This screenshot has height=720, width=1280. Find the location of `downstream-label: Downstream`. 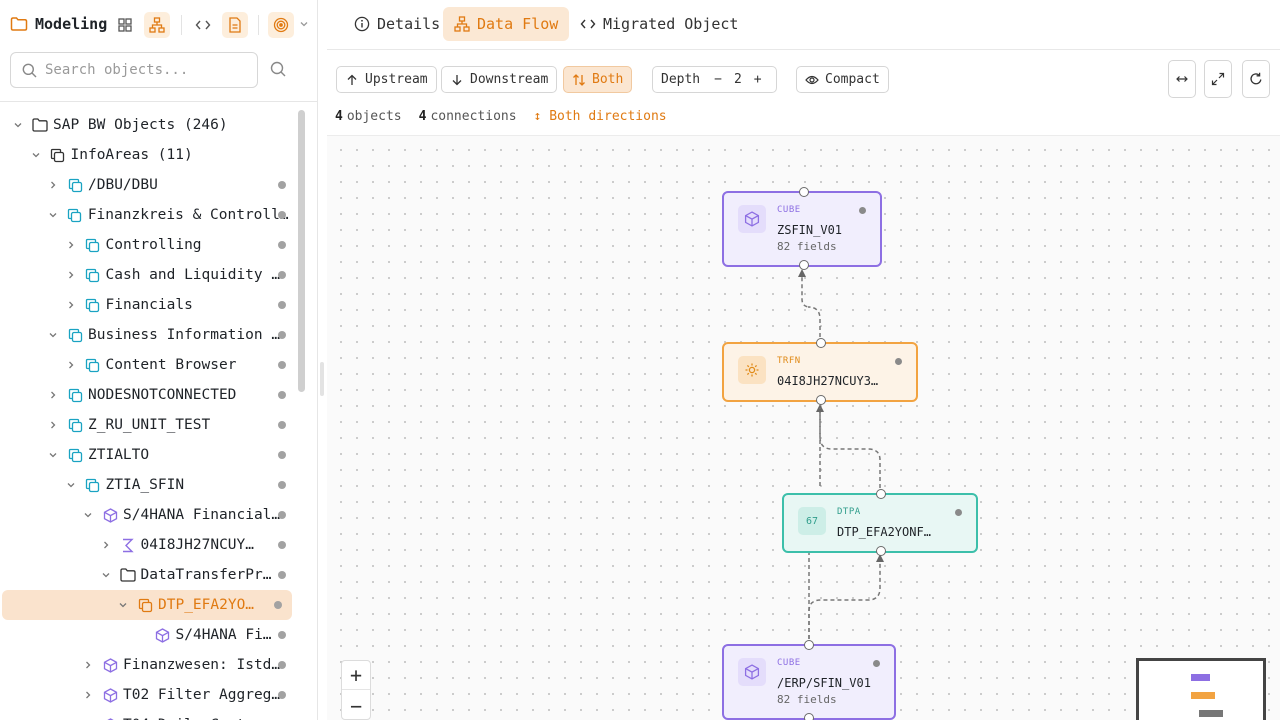

downstream-label: Downstream is located at coordinates (509, 79).